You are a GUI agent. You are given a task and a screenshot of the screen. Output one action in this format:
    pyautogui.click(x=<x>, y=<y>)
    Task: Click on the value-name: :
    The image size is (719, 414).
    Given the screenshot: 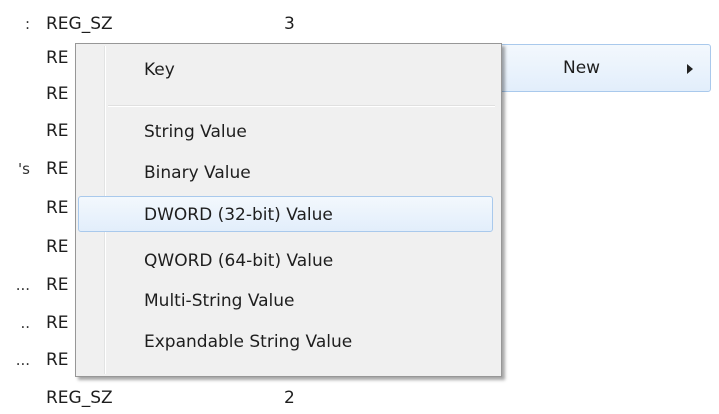 What is the action you would take?
    pyautogui.click(x=27, y=24)
    